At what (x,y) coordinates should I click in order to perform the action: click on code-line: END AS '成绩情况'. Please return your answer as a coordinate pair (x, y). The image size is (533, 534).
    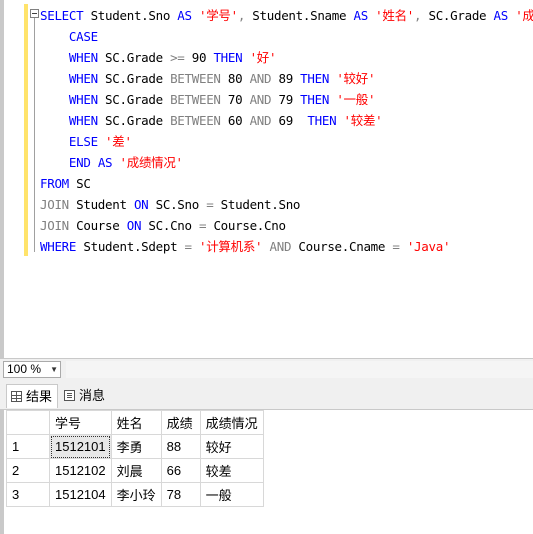
    Looking at the image, I should click on (286, 162).